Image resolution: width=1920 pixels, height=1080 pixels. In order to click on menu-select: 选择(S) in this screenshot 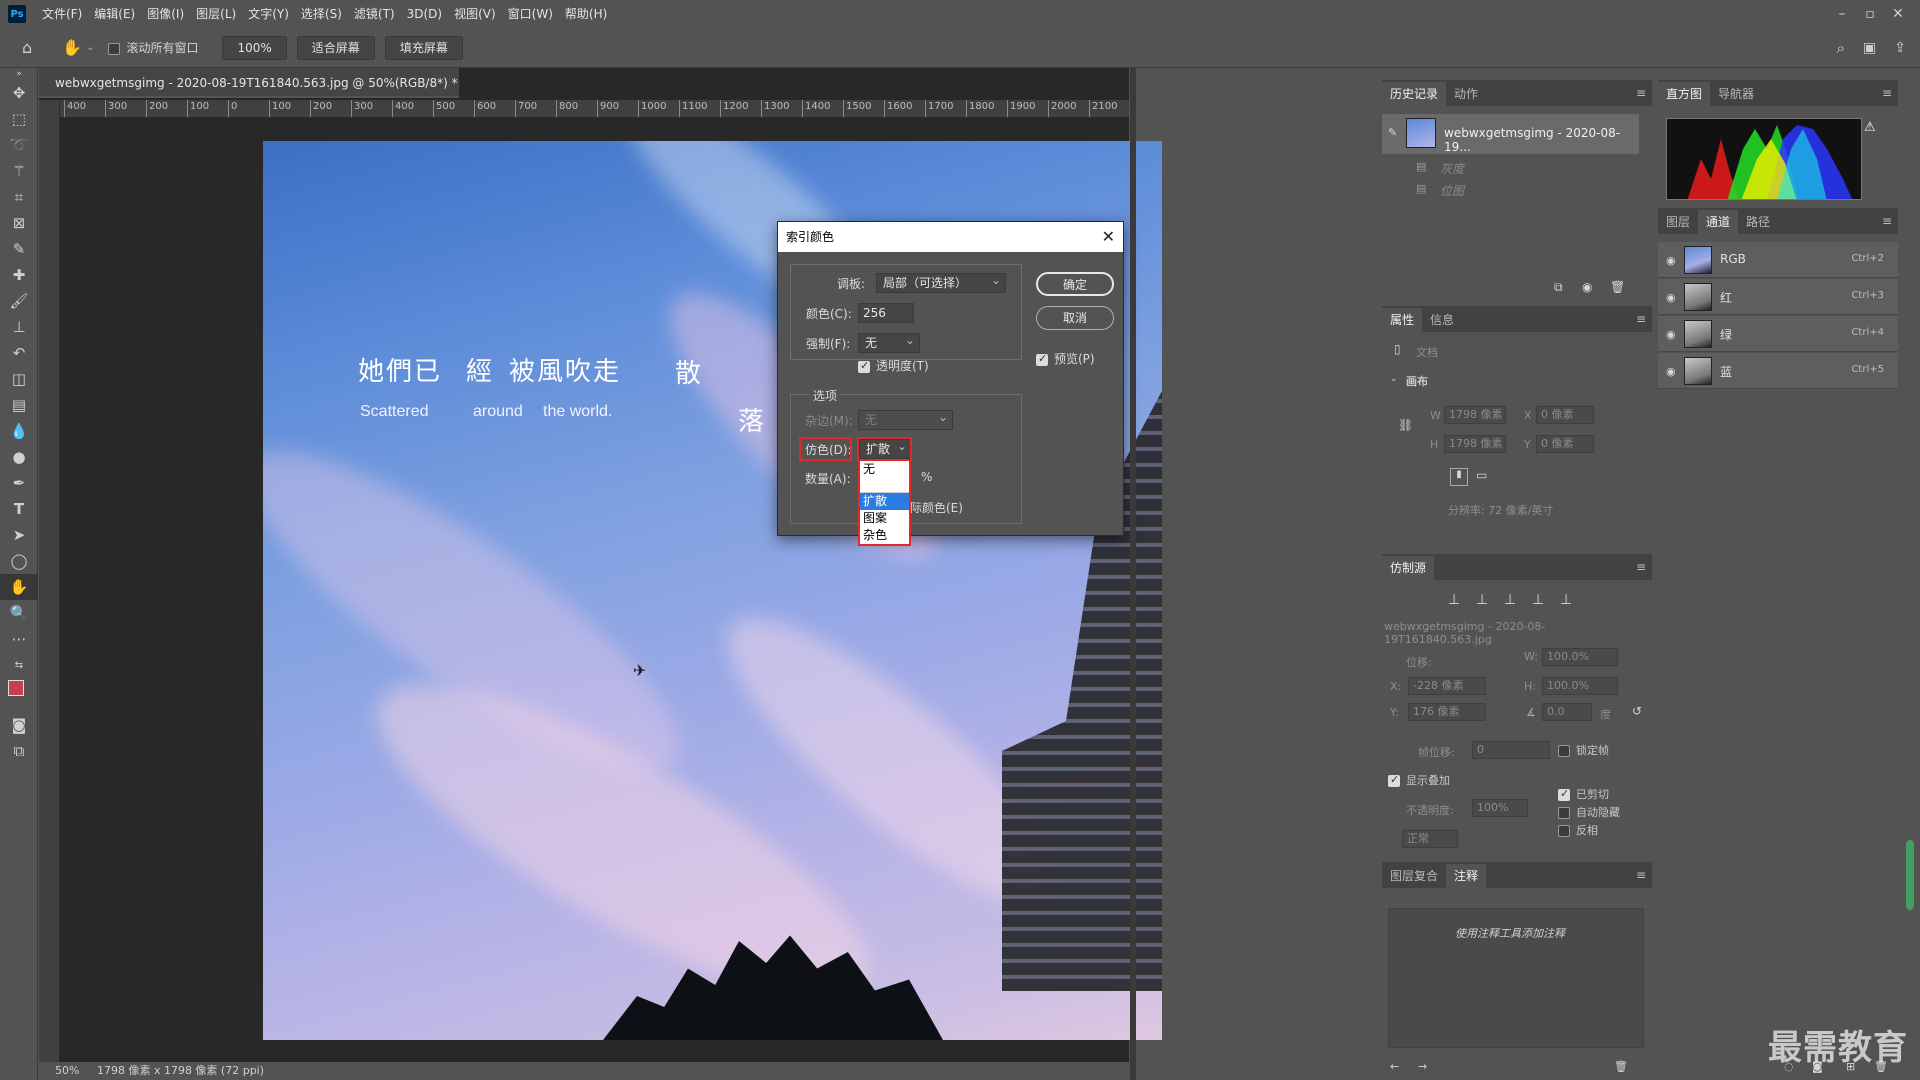, I will do `click(321, 14)`.